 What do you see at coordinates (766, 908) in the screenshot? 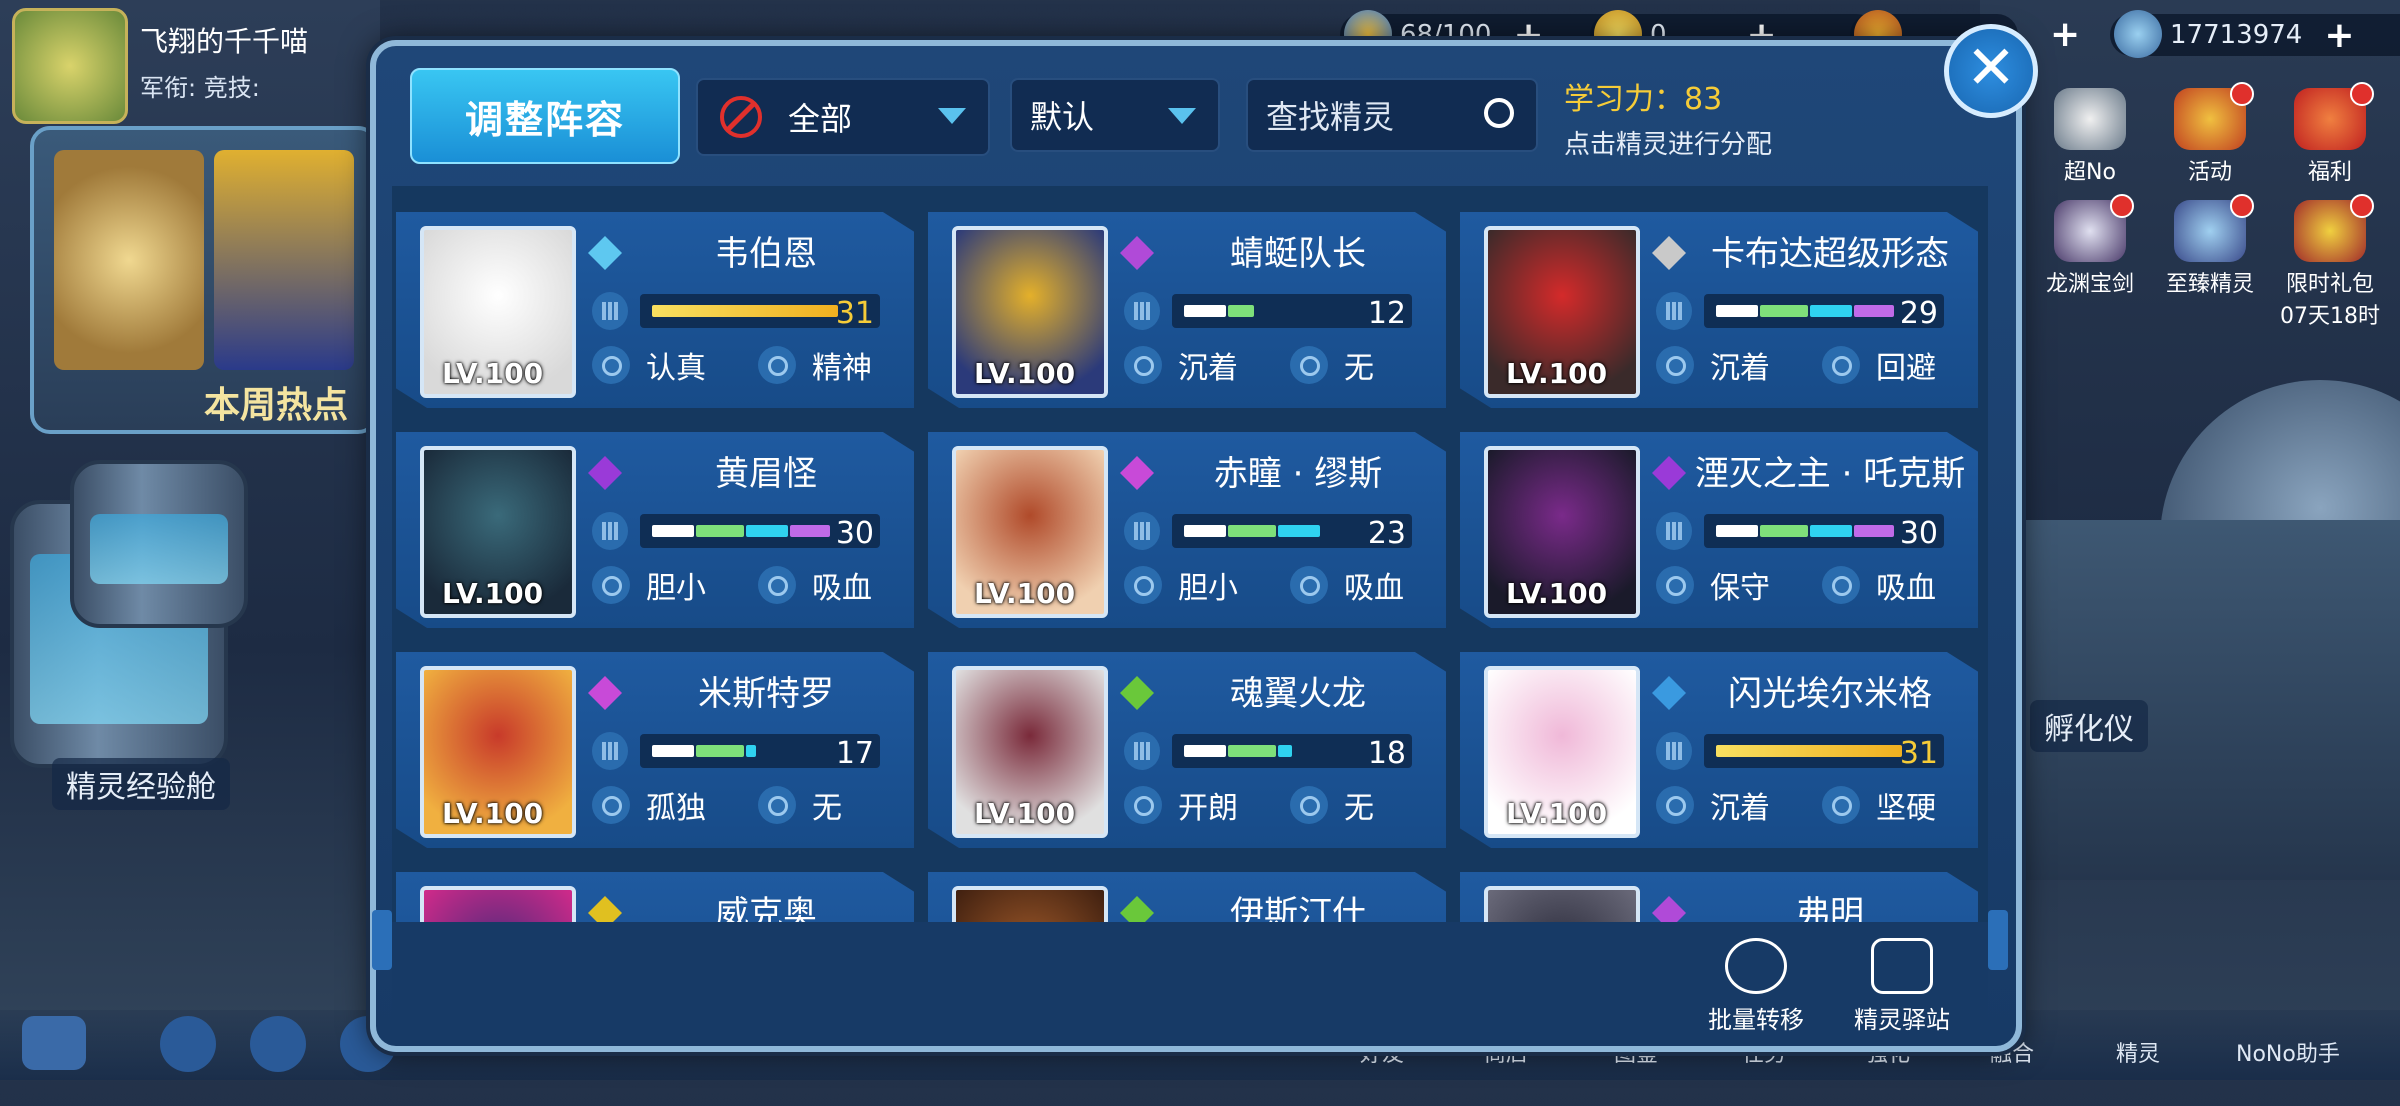
I see `spirit-name: 威克奥` at bounding box center [766, 908].